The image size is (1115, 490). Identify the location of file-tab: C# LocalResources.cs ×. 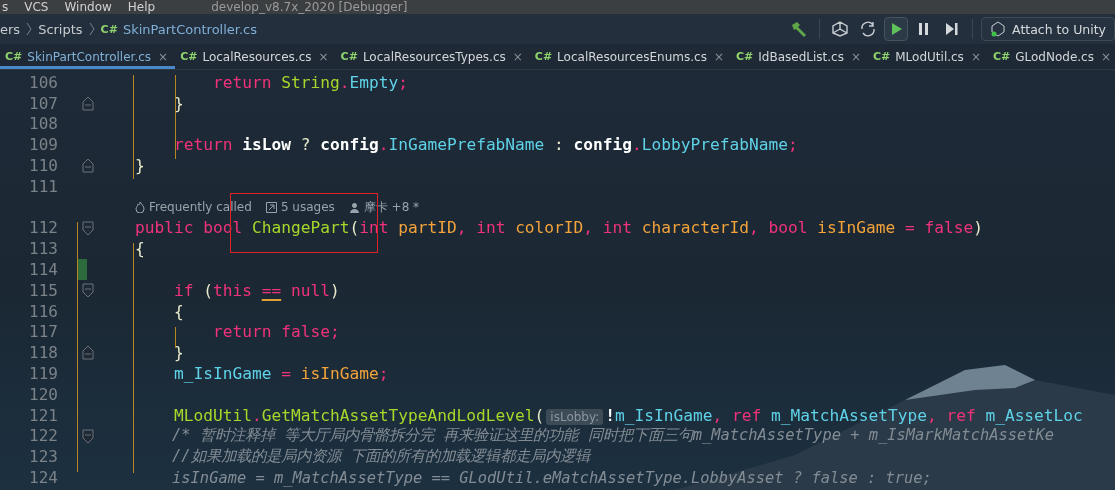
(255, 56).